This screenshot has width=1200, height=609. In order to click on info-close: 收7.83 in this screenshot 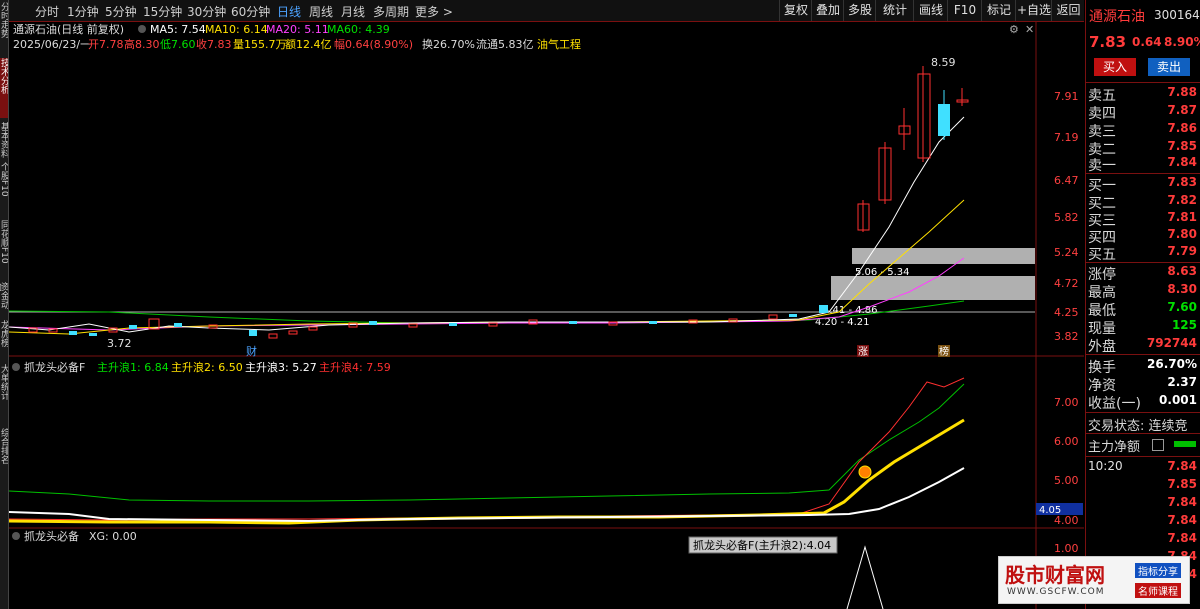, I will do `click(214, 44)`.